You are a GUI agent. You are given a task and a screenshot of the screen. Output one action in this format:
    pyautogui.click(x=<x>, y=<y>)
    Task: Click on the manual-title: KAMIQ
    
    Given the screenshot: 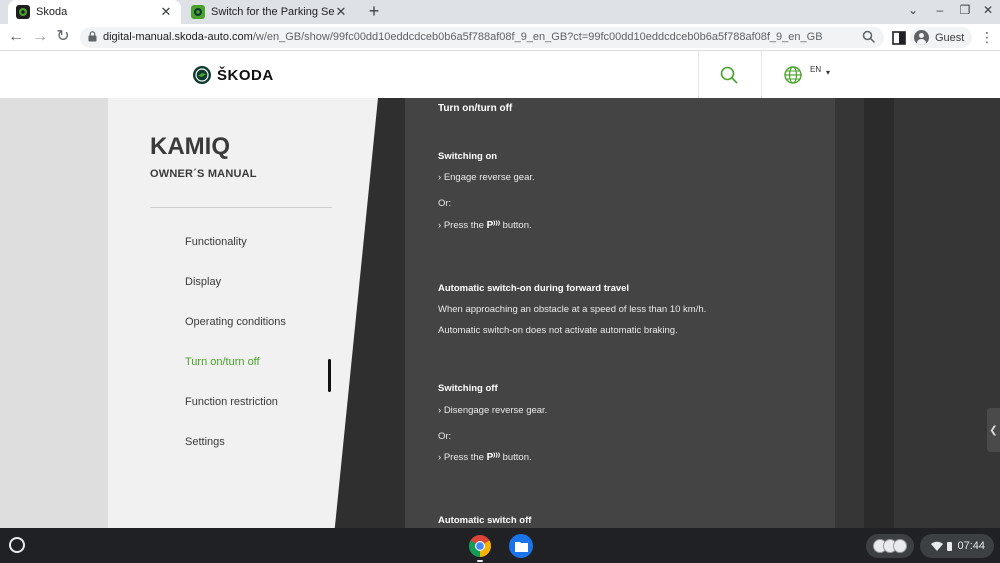 What is the action you would take?
    pyautogui.click(x=190, y=146)
    